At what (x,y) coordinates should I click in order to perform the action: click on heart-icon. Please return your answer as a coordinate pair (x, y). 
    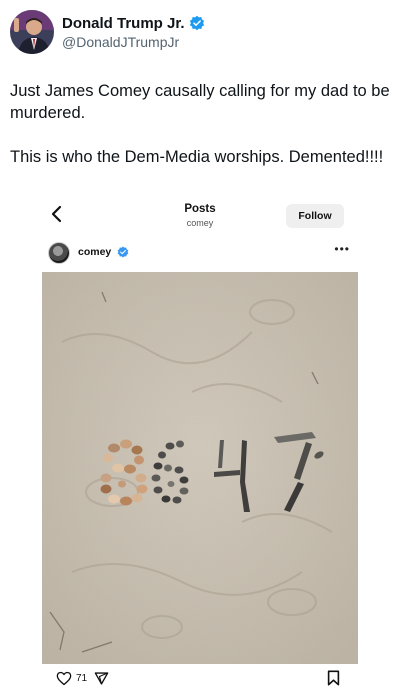
    Looking at the image, I should click on (64, 678).